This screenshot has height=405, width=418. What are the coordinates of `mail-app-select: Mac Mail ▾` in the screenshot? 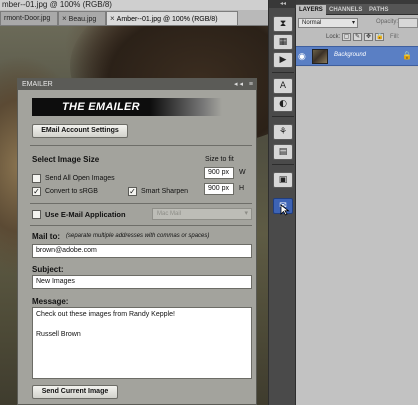 It's located at (202, 214).